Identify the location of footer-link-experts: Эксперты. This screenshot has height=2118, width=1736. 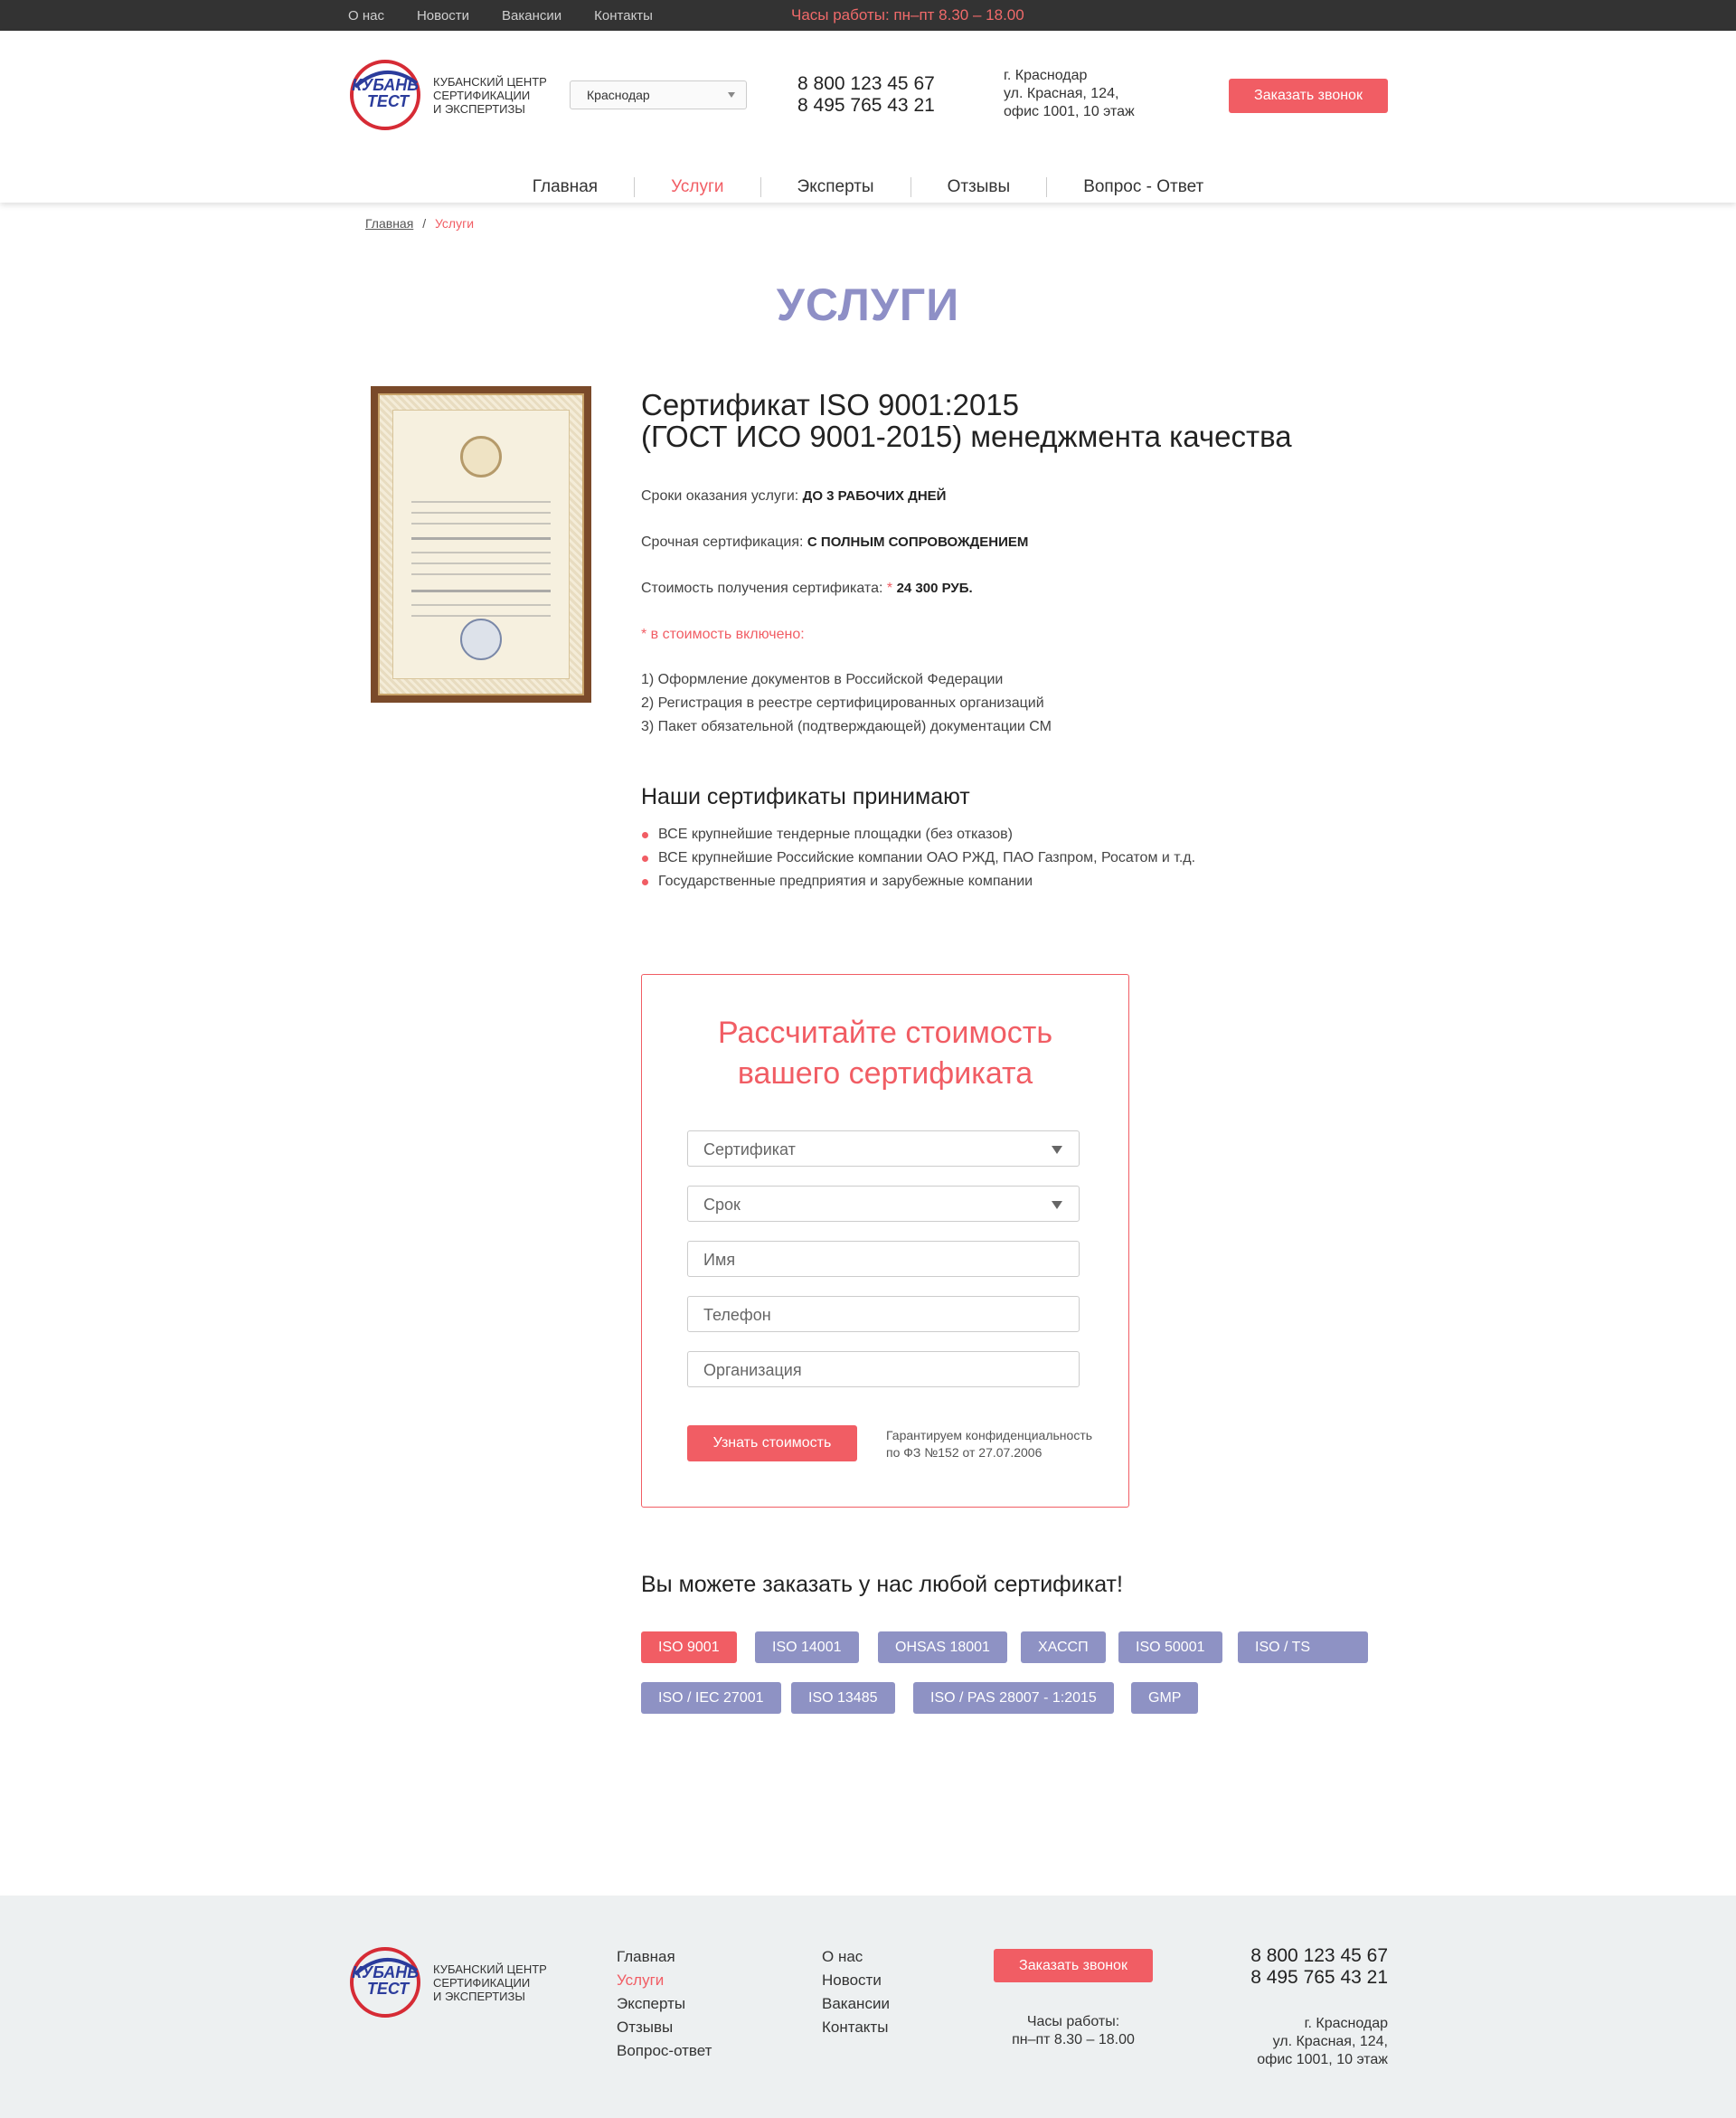
(664, 2004).